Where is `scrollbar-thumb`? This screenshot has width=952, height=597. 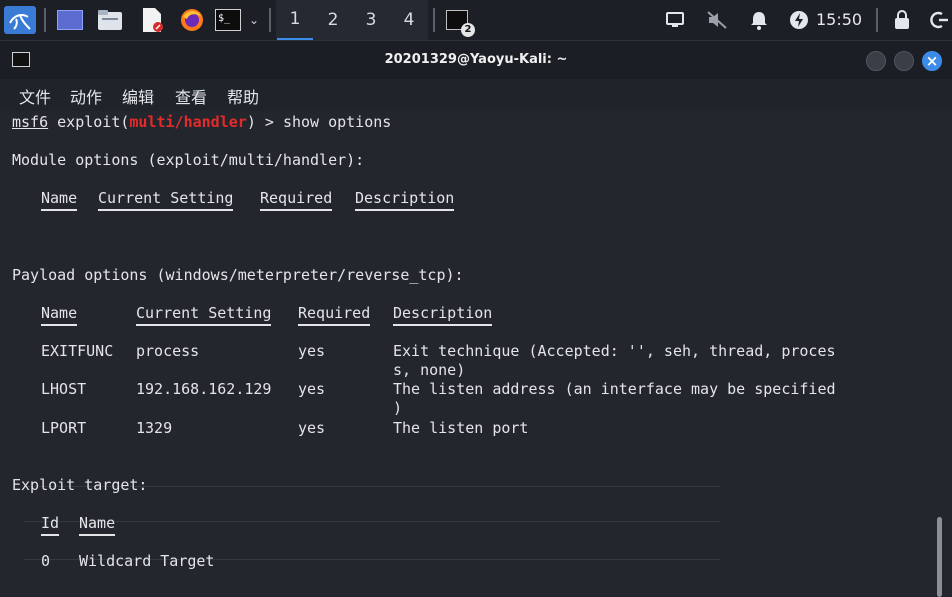
scrollbar-thumb is located at coordinates (939, 557).